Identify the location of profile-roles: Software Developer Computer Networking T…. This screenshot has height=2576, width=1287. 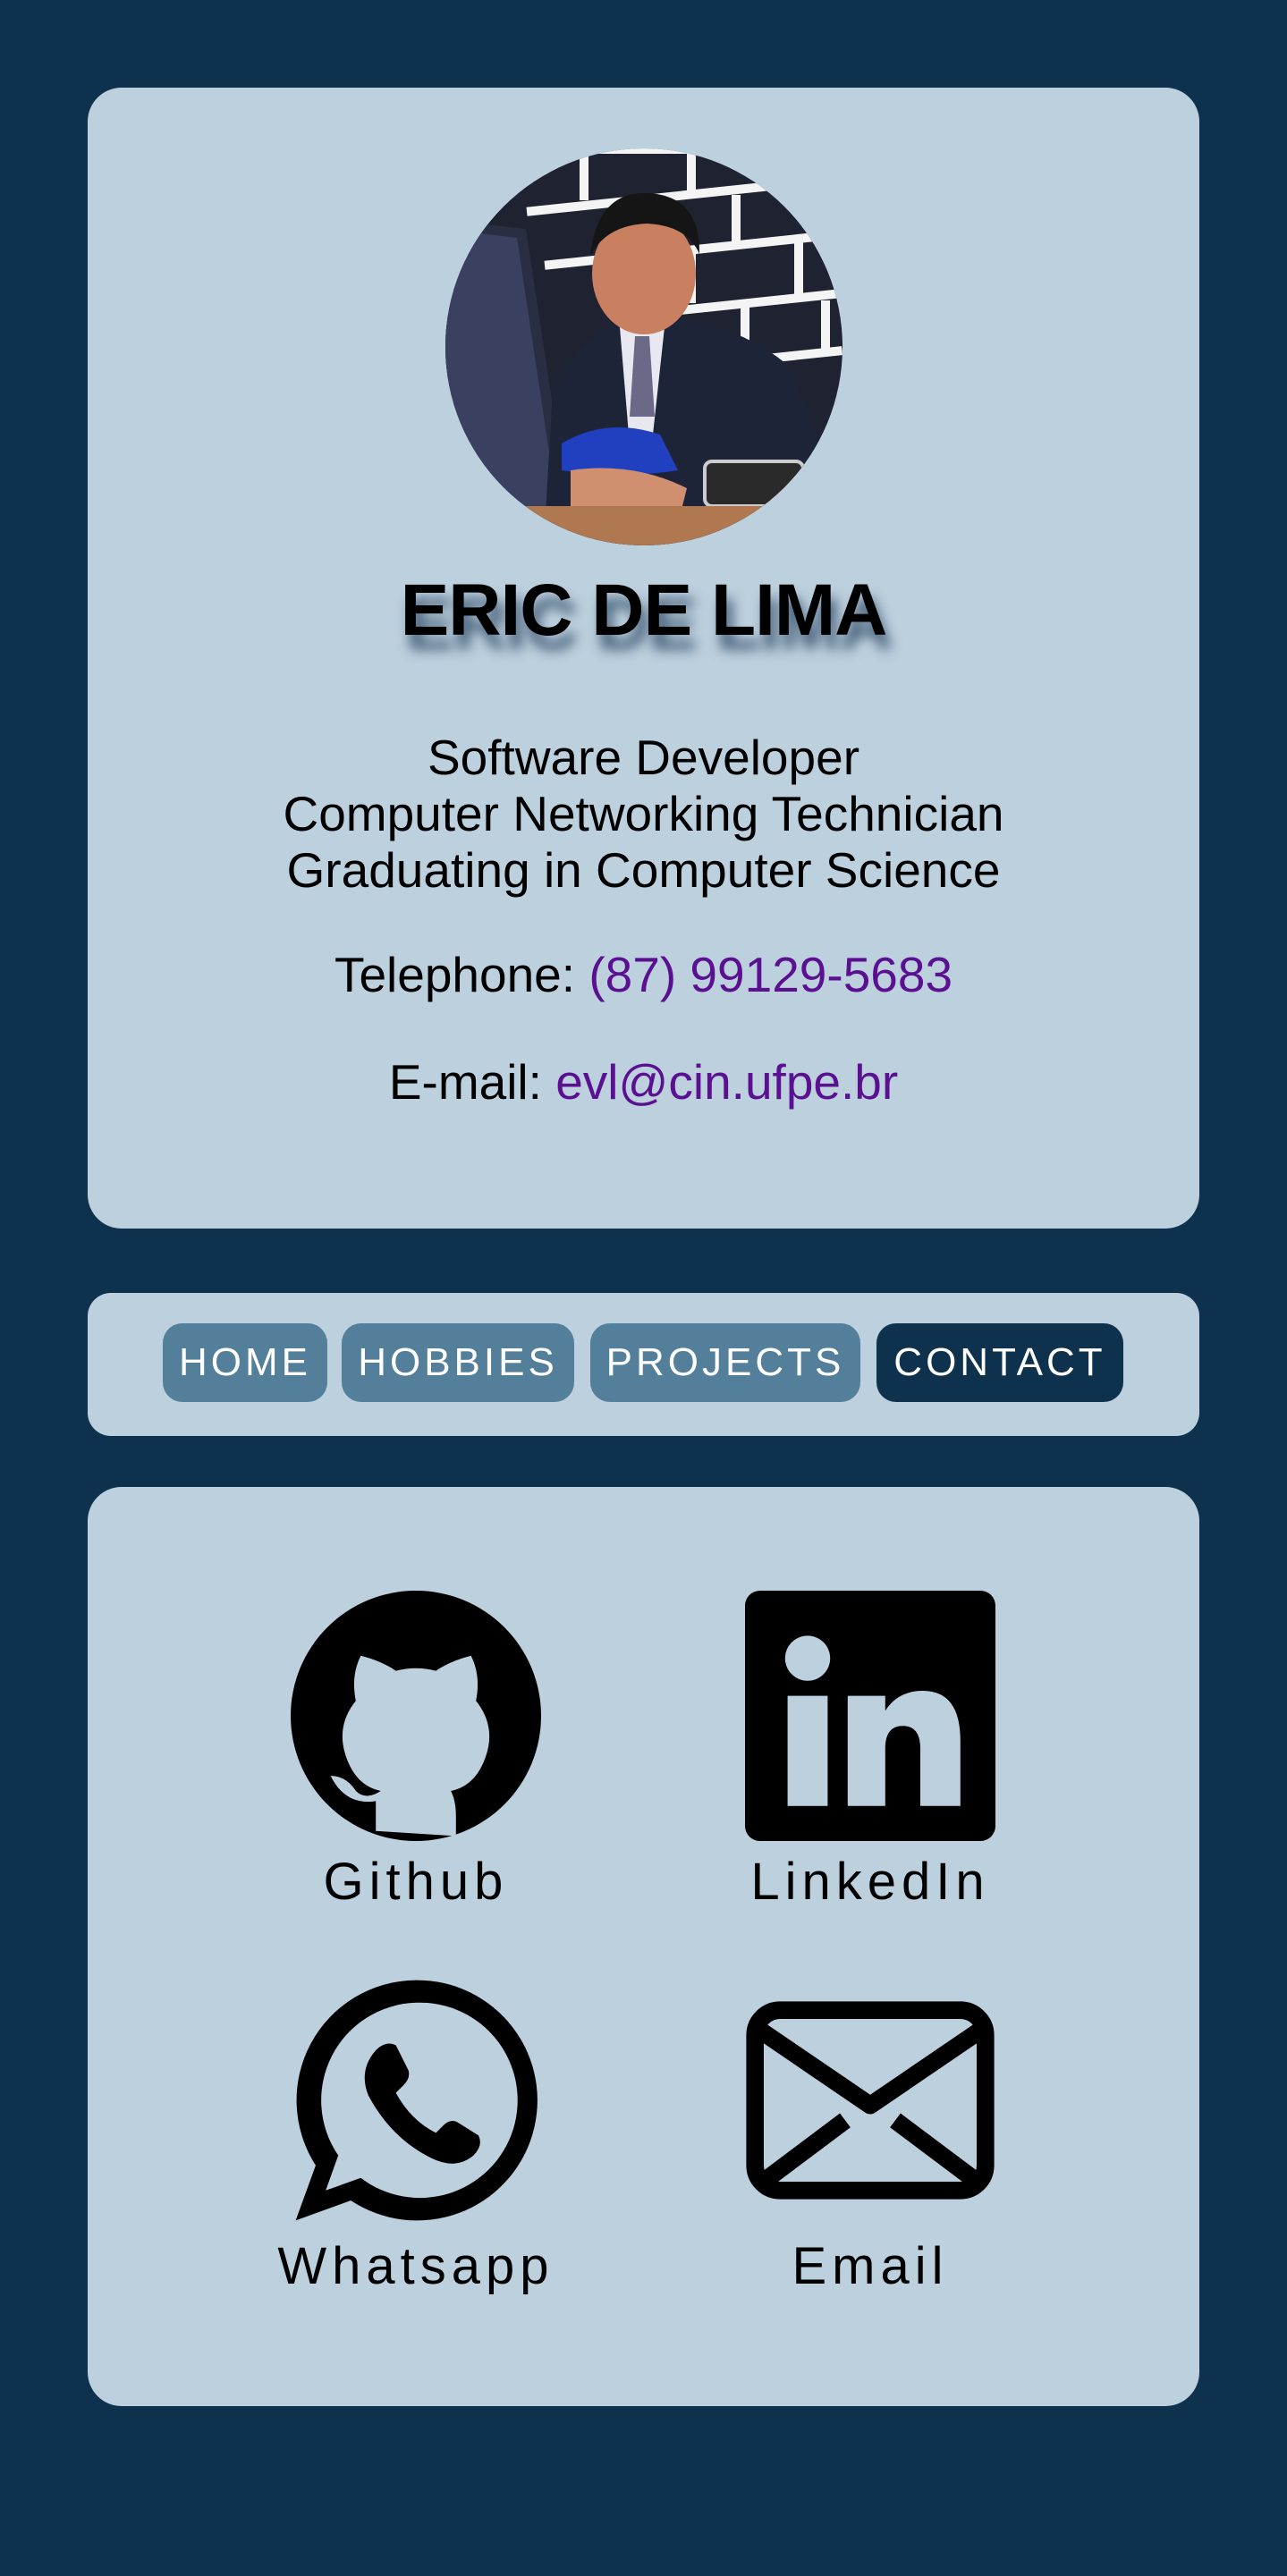
(643, 814).